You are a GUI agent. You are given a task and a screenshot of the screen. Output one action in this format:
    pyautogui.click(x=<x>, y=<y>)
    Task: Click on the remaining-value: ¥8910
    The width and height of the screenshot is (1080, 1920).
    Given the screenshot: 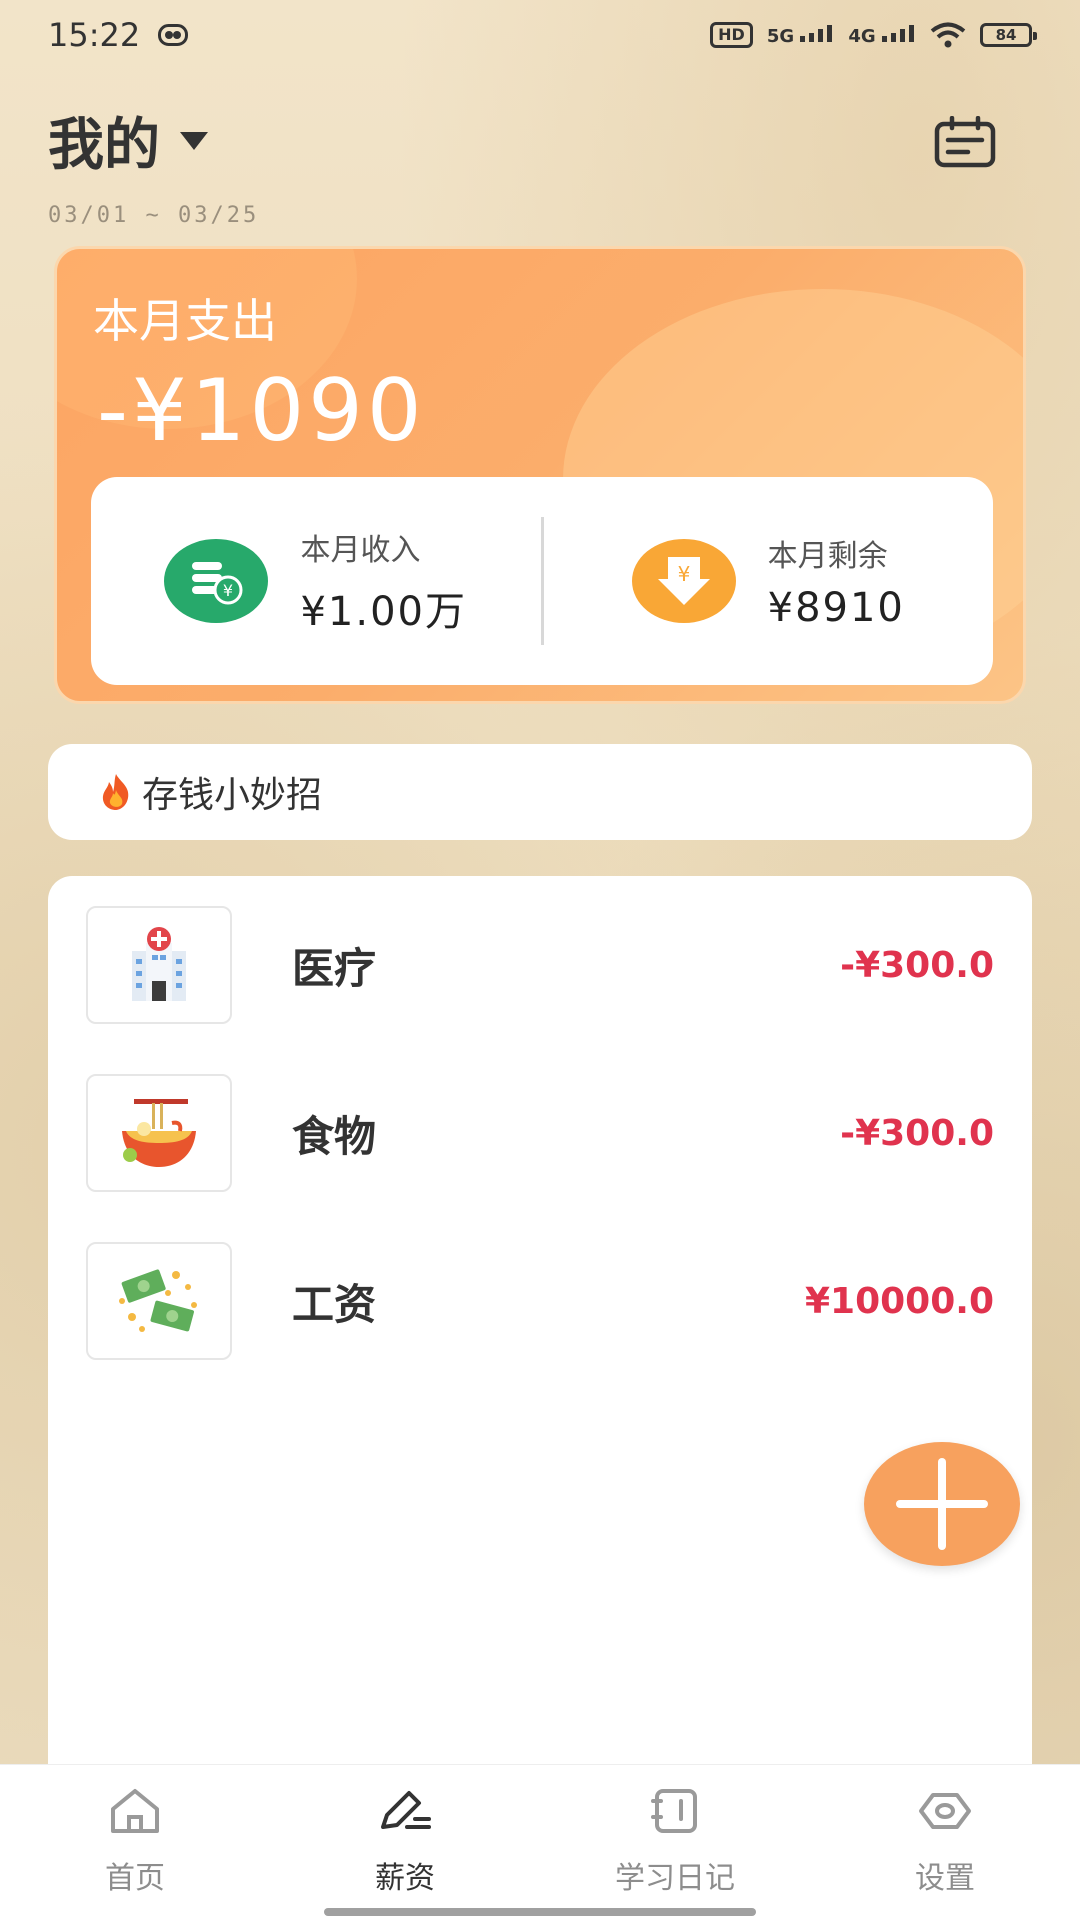 What is the action you would take?
    pyautogui.click(x=836, y=608)
    